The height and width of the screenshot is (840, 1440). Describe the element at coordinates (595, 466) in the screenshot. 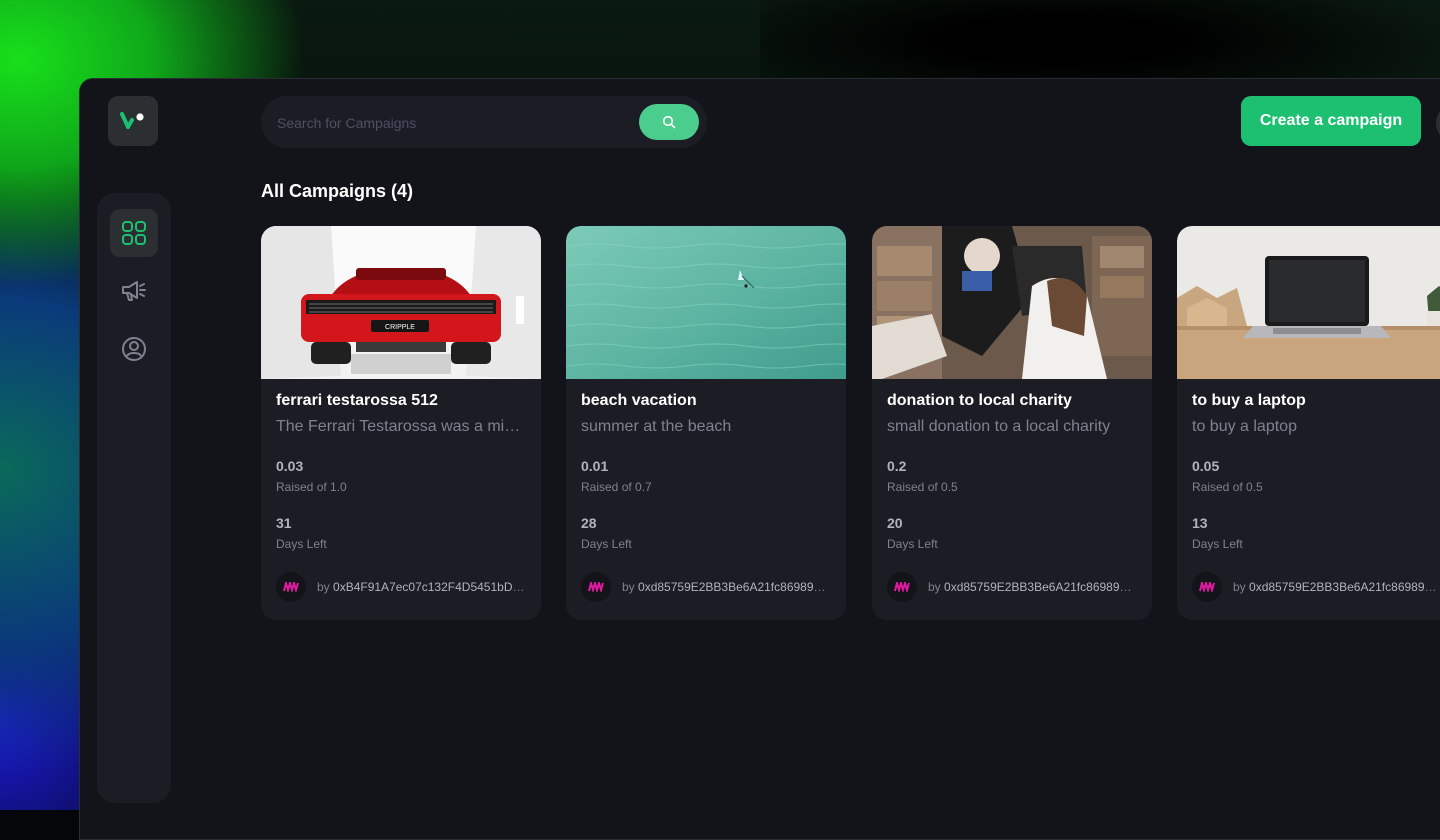

I see `raised-amount: 0.01` at that location.